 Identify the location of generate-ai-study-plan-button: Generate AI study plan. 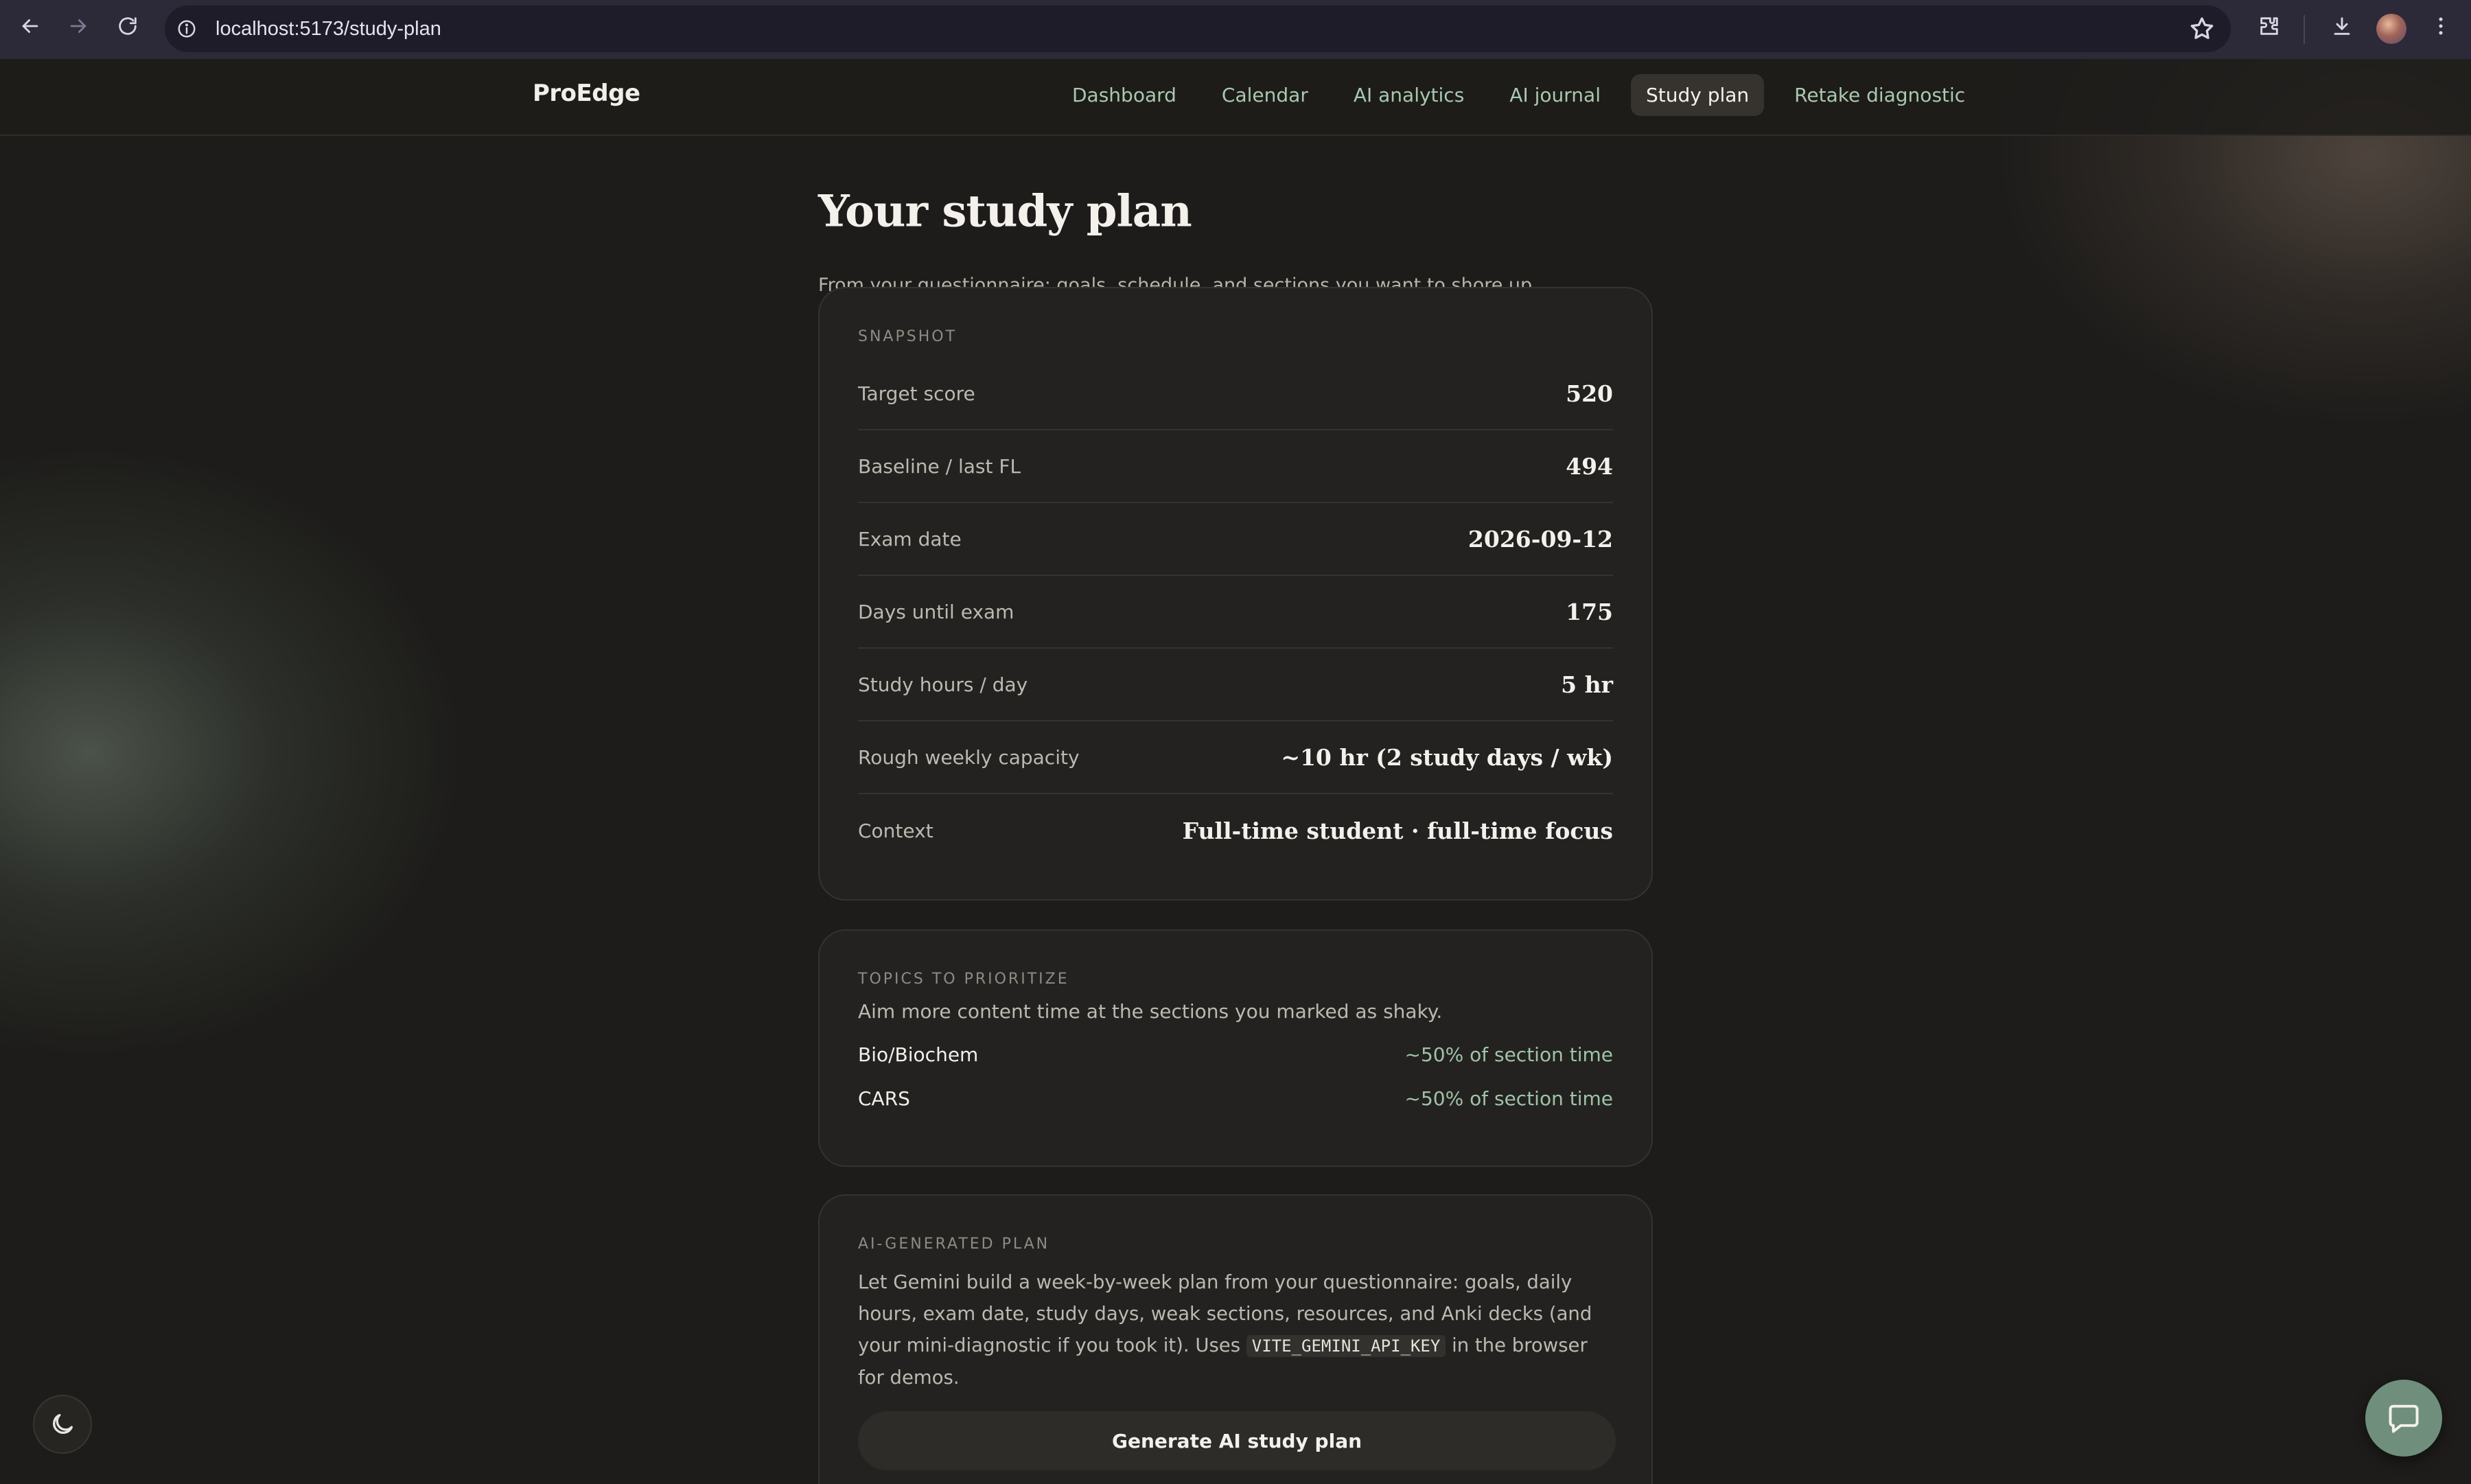
(1237, 1440).